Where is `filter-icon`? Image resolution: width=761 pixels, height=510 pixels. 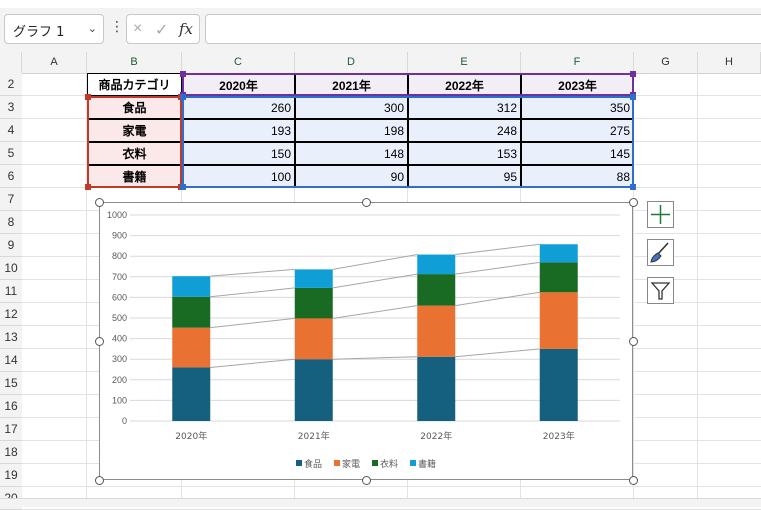
filter-icon is located at coordinates (660, 291).